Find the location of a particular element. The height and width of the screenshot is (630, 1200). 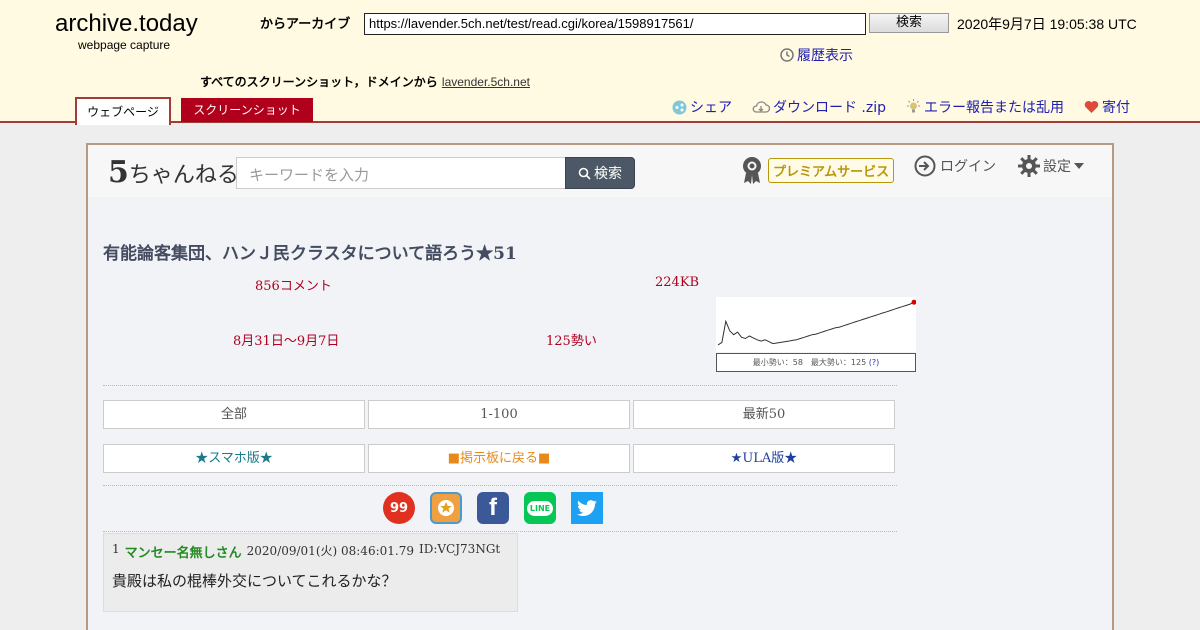

comment-count: 856コメント is located at coordinates (293, 286).